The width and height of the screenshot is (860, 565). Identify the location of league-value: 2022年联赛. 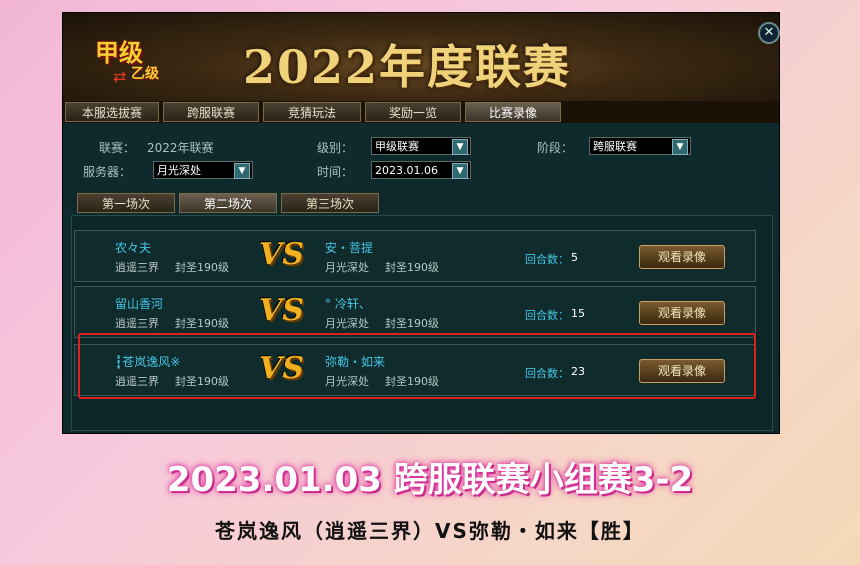
(180, 148).